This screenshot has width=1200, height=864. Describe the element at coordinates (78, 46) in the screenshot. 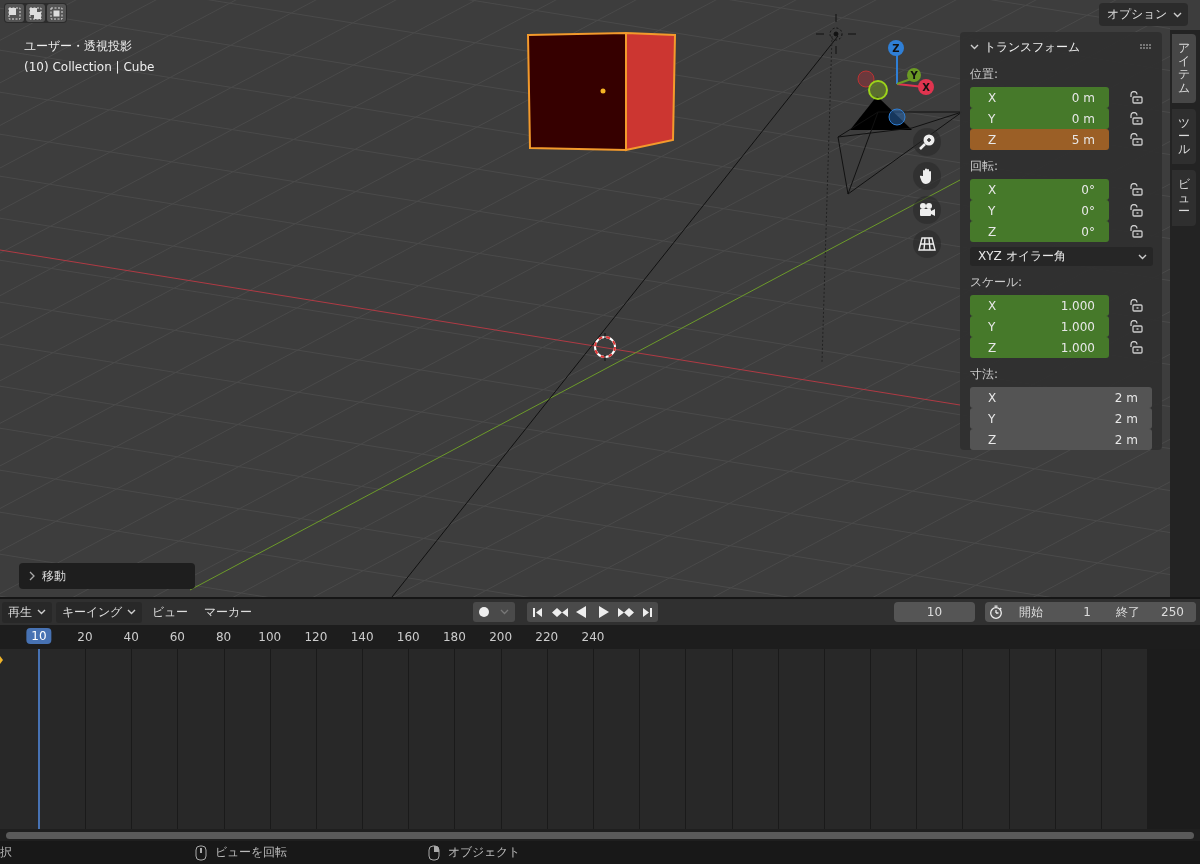

I see `view-name: ユーザー・透視投影` at that location.